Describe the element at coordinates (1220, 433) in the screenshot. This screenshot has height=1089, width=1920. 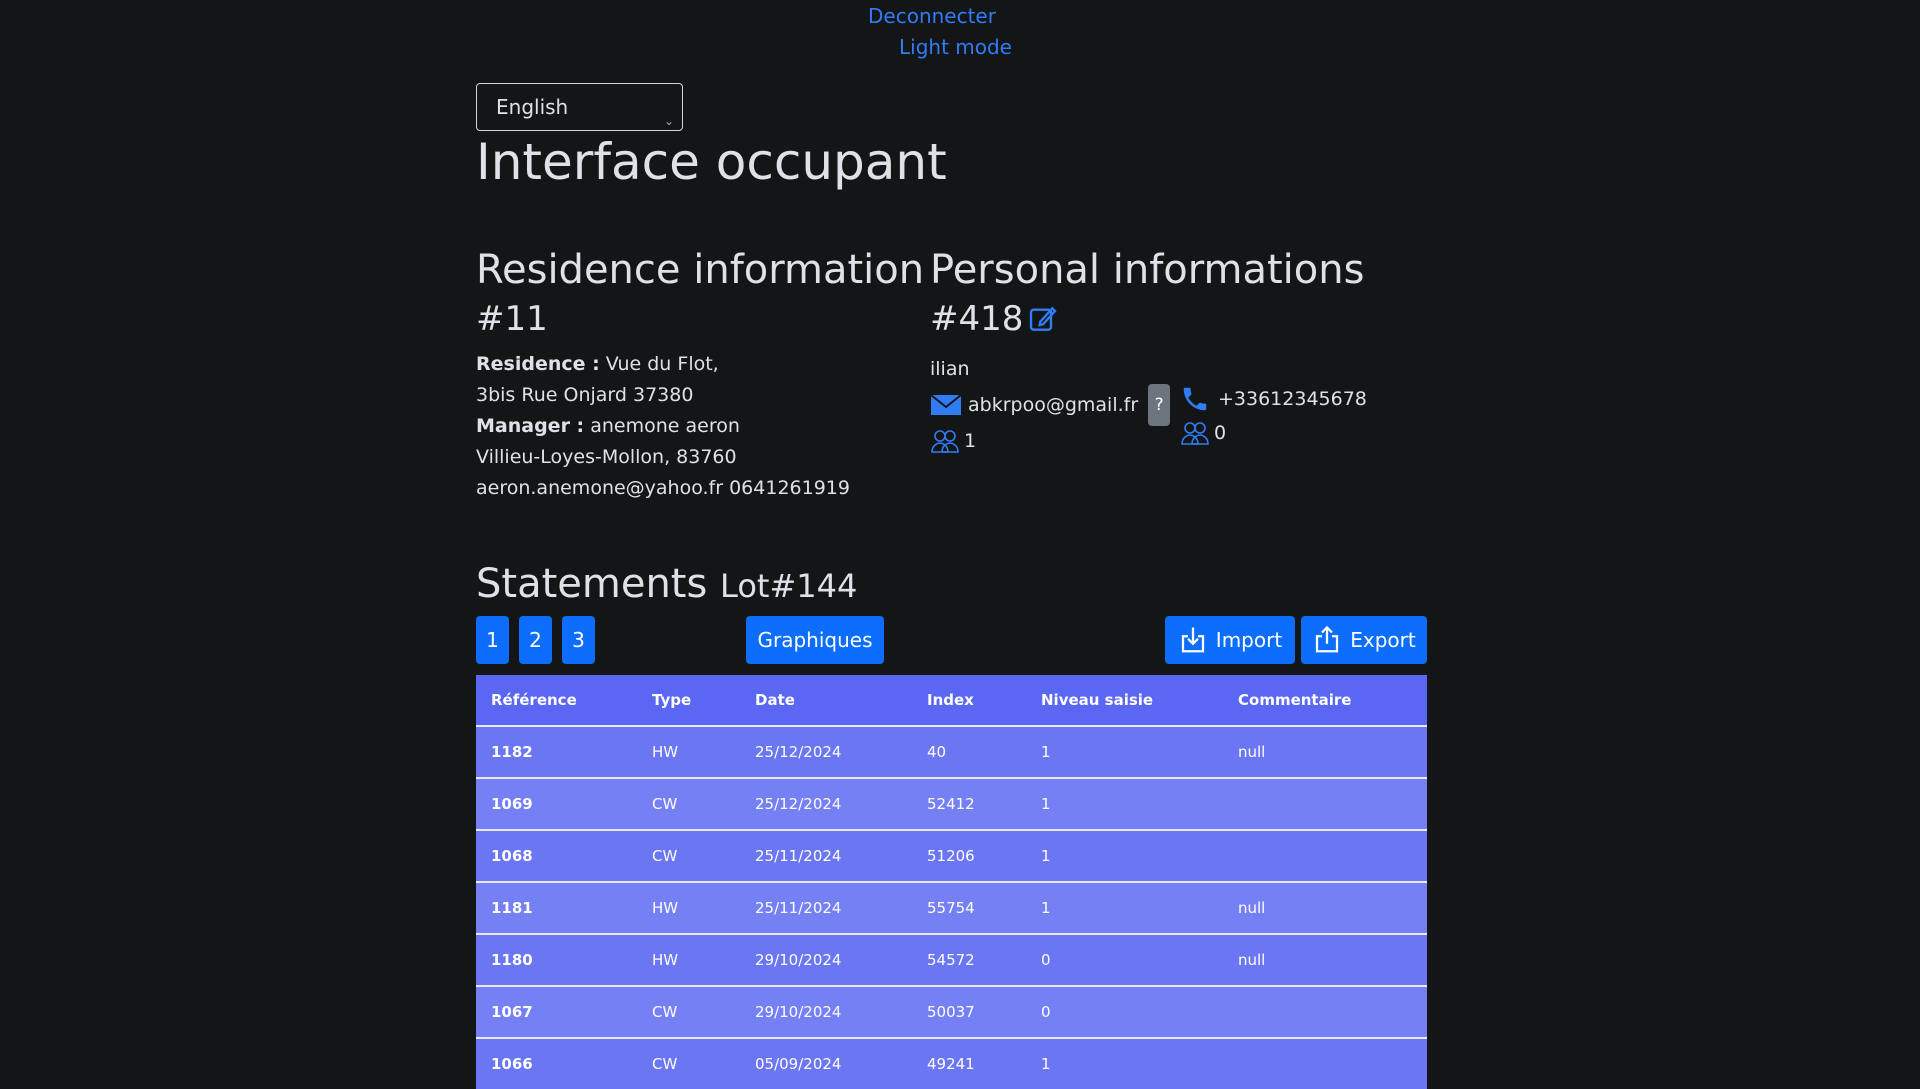
I see `count-b-value: 0` at that location.